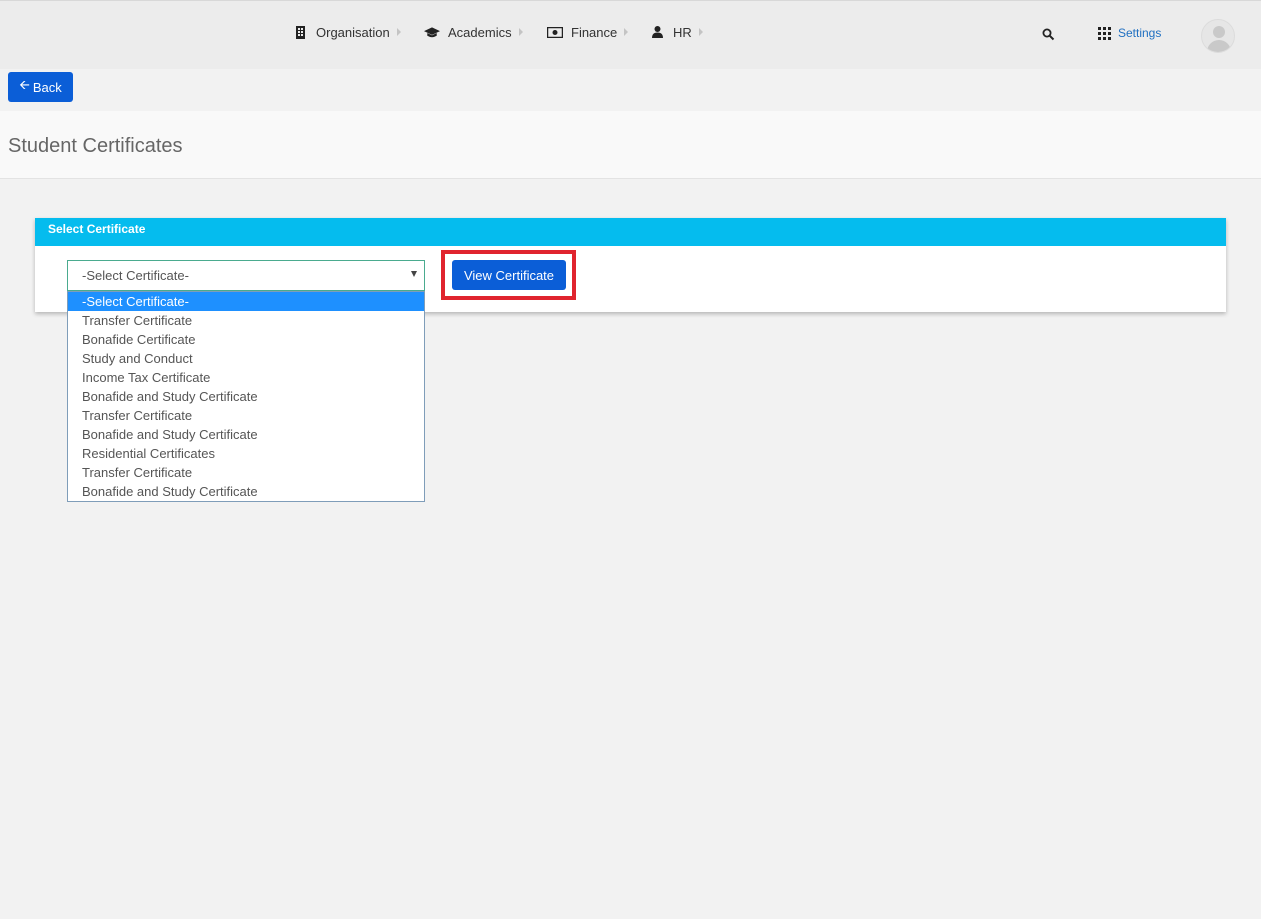  What do you see at coordinates (509, 275) in the screenshot?
I see `view-certificate-button: View Certificate` at bounding box center [509, 275].